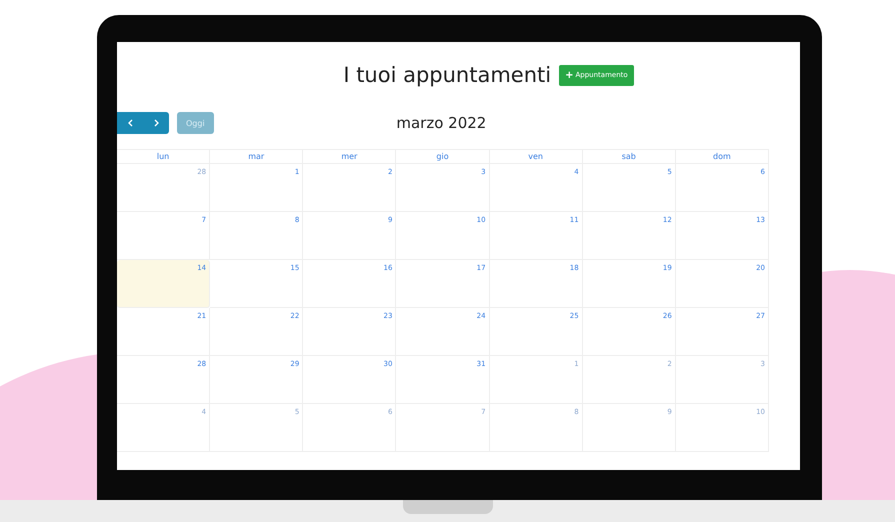 The image size is (895, 522). Describe the element at coordinates (447, 75) in the screenshot. I see `page-title: I tuoi appuntamenti` at that location.